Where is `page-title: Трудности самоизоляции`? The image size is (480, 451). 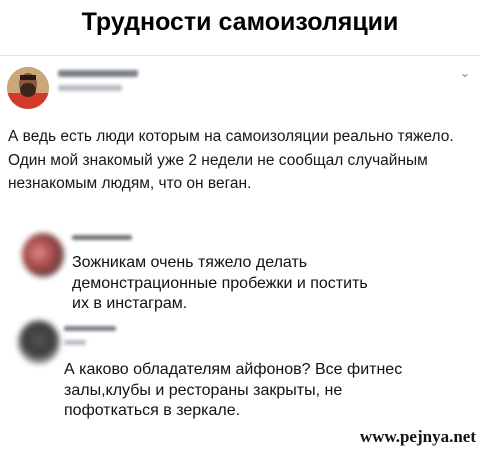
page-title: Трудности самоизоляции is located at coordinates (240, 22).